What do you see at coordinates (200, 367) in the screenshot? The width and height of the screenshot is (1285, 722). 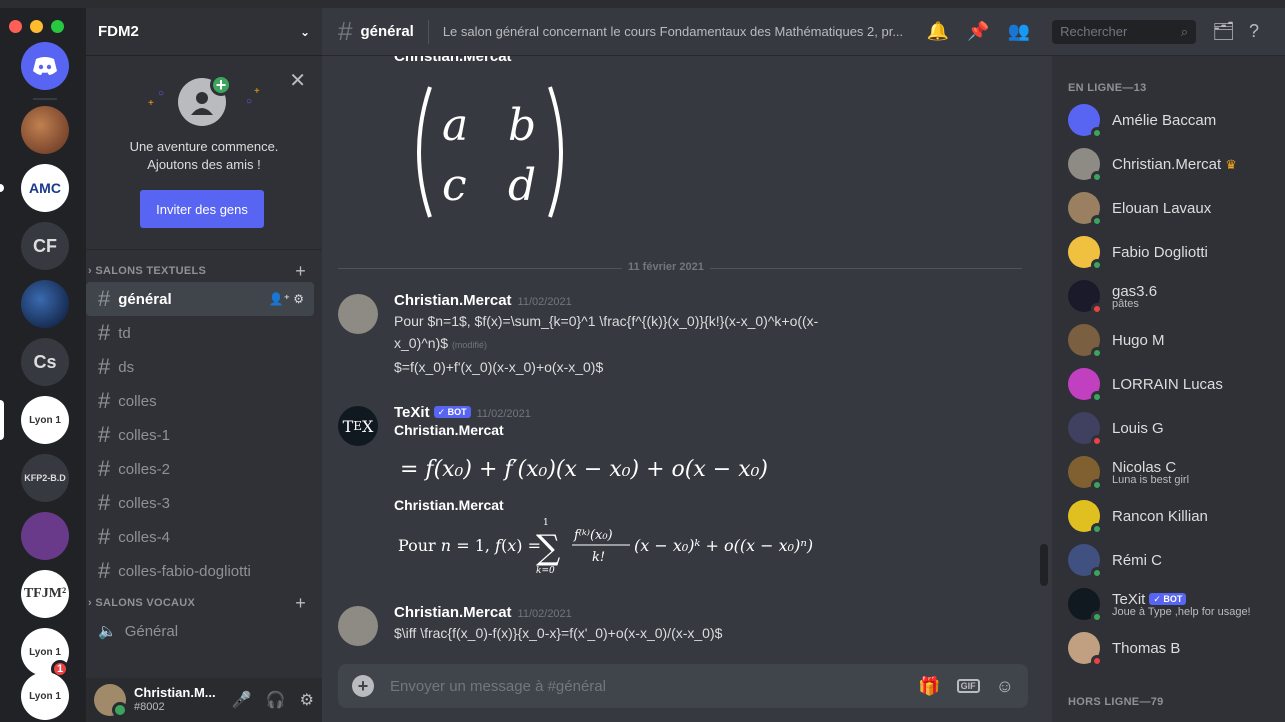 I see `channel-ds: # ds` at bounding box center [200, 367].